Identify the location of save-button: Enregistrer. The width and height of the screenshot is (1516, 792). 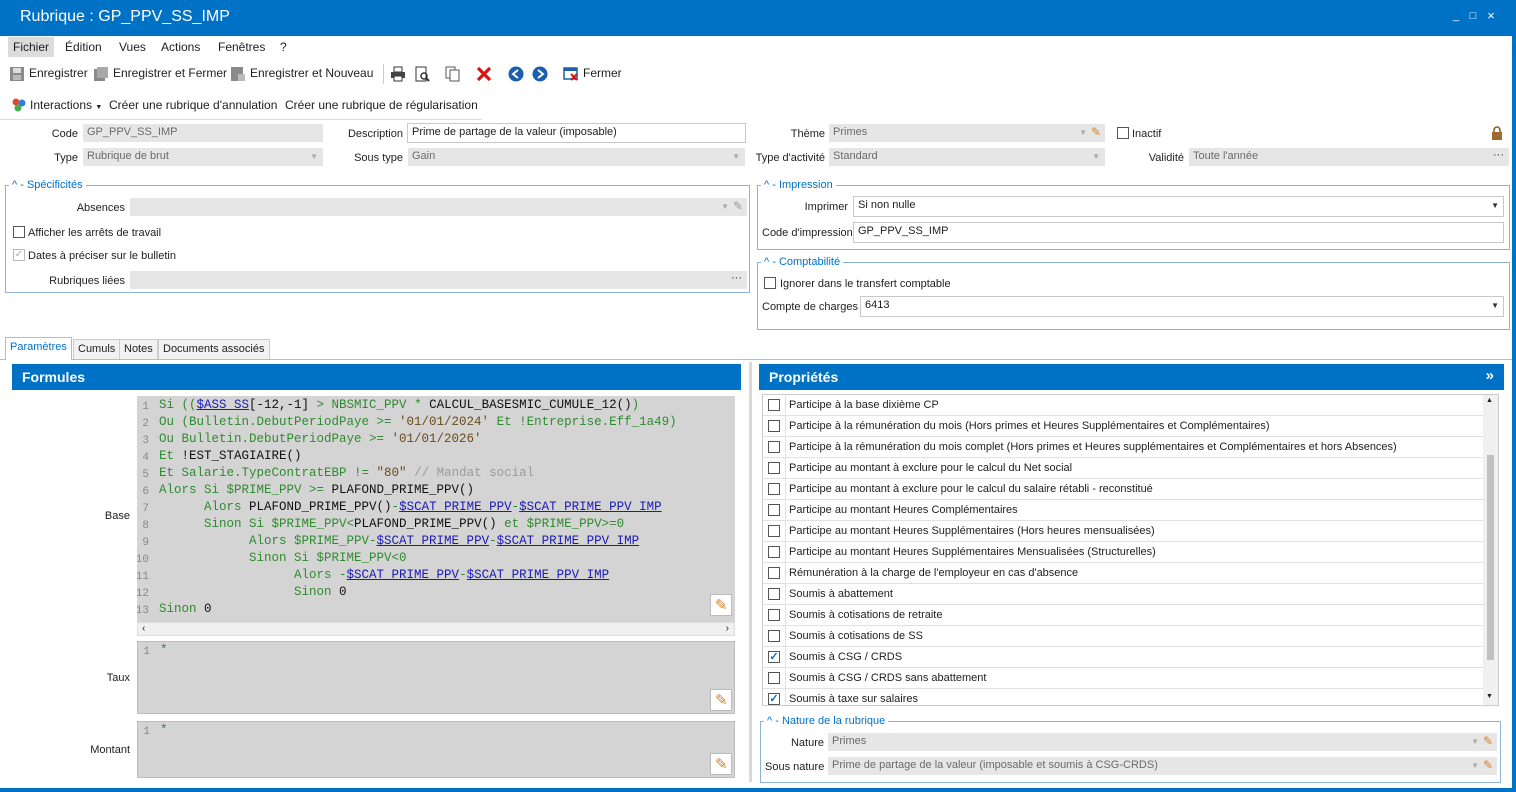
(58, 73).